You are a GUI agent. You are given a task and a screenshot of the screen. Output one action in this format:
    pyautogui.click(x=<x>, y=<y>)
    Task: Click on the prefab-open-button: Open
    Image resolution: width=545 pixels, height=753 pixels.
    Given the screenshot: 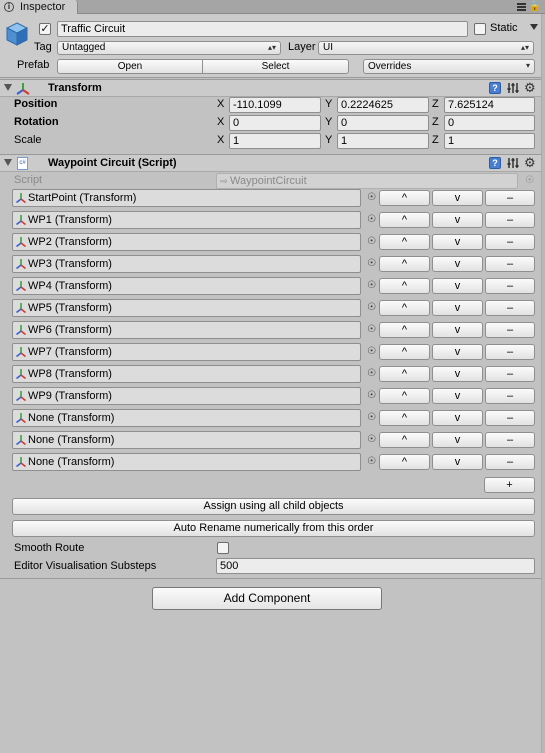 What is the action you would take?
    pyautogui.click(x=130, y=66)
    